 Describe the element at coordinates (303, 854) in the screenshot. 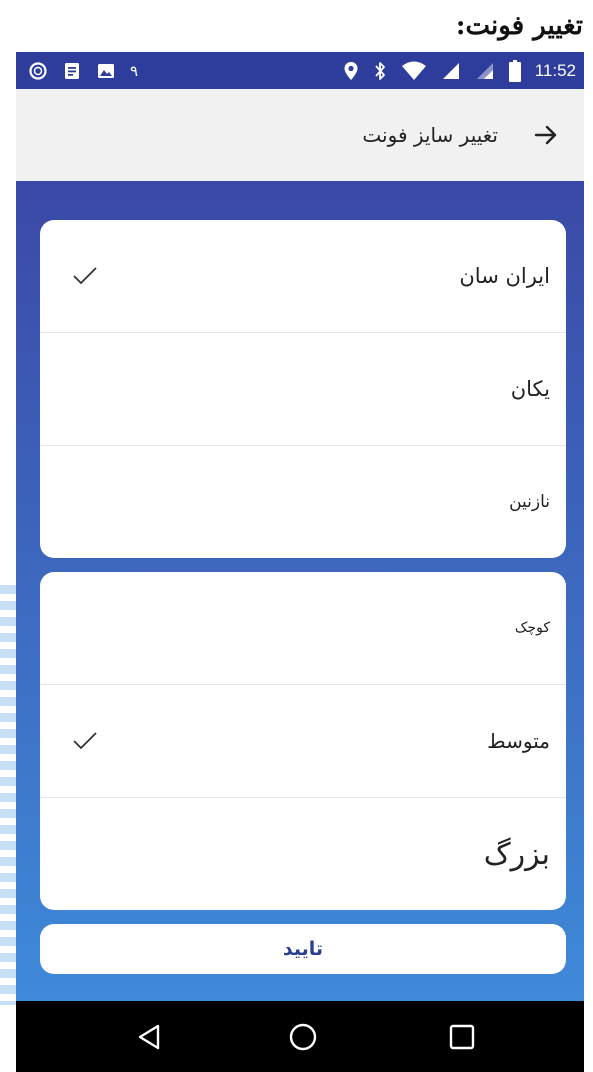

I see `size-option-large: بزرگ` at that location.